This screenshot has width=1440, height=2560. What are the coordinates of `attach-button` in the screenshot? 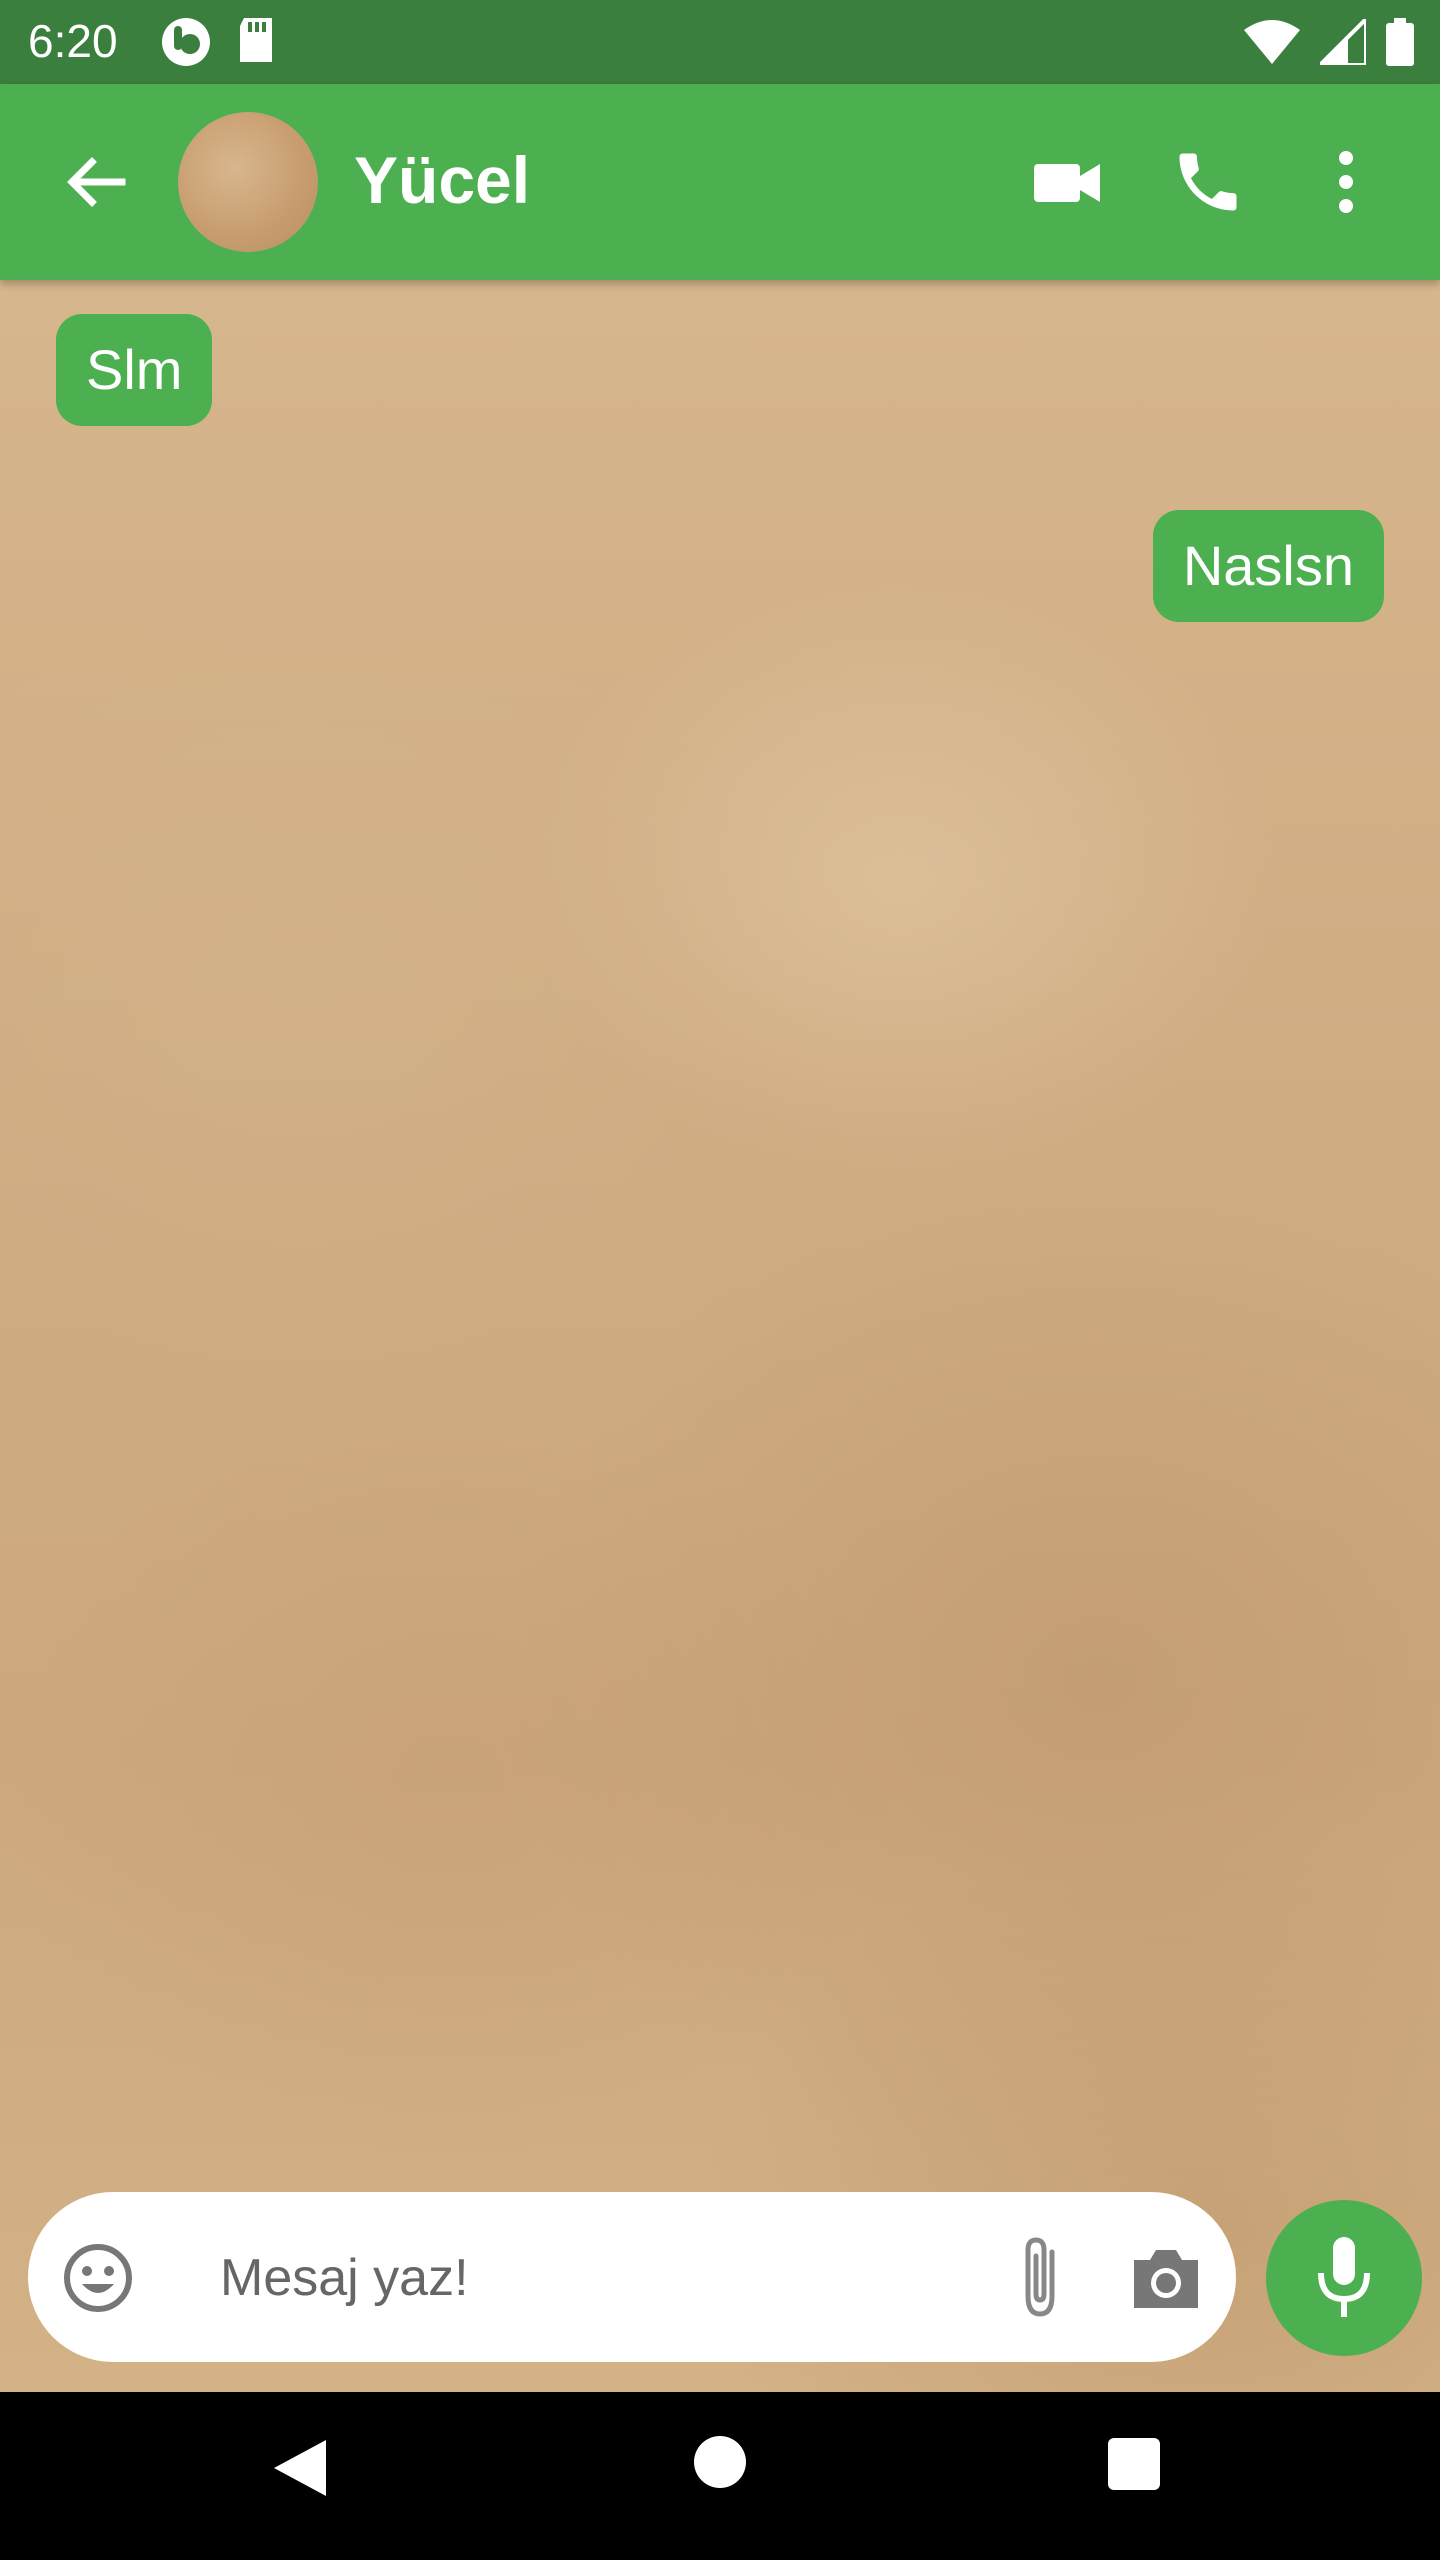 It's located at (1040, 2278).